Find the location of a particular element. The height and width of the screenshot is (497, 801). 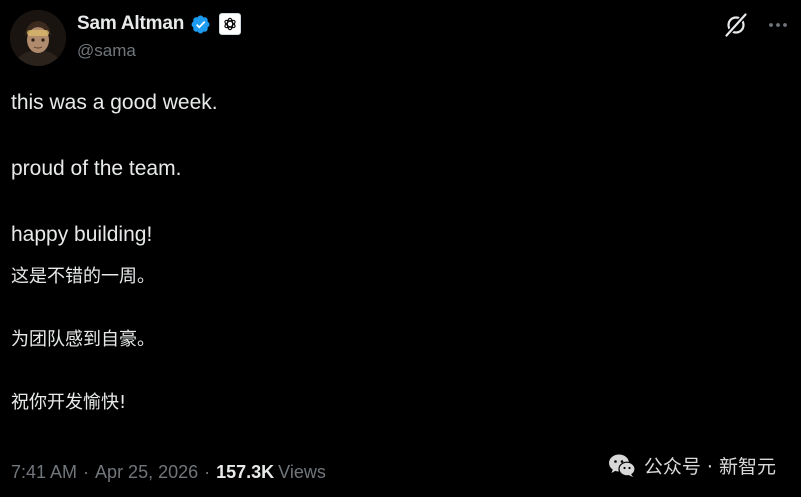

more-icon is located at coordinates (778, 25).